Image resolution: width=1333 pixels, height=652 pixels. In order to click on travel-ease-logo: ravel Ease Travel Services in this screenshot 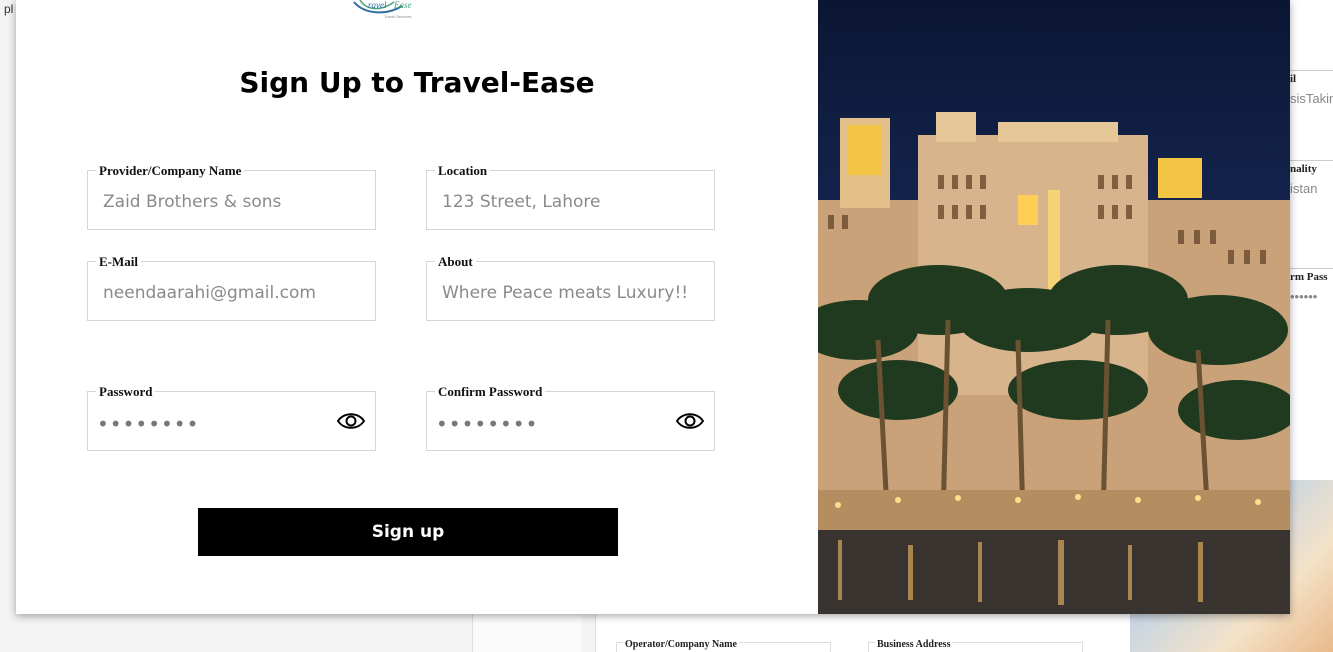, I will do `click(382, 9)`.